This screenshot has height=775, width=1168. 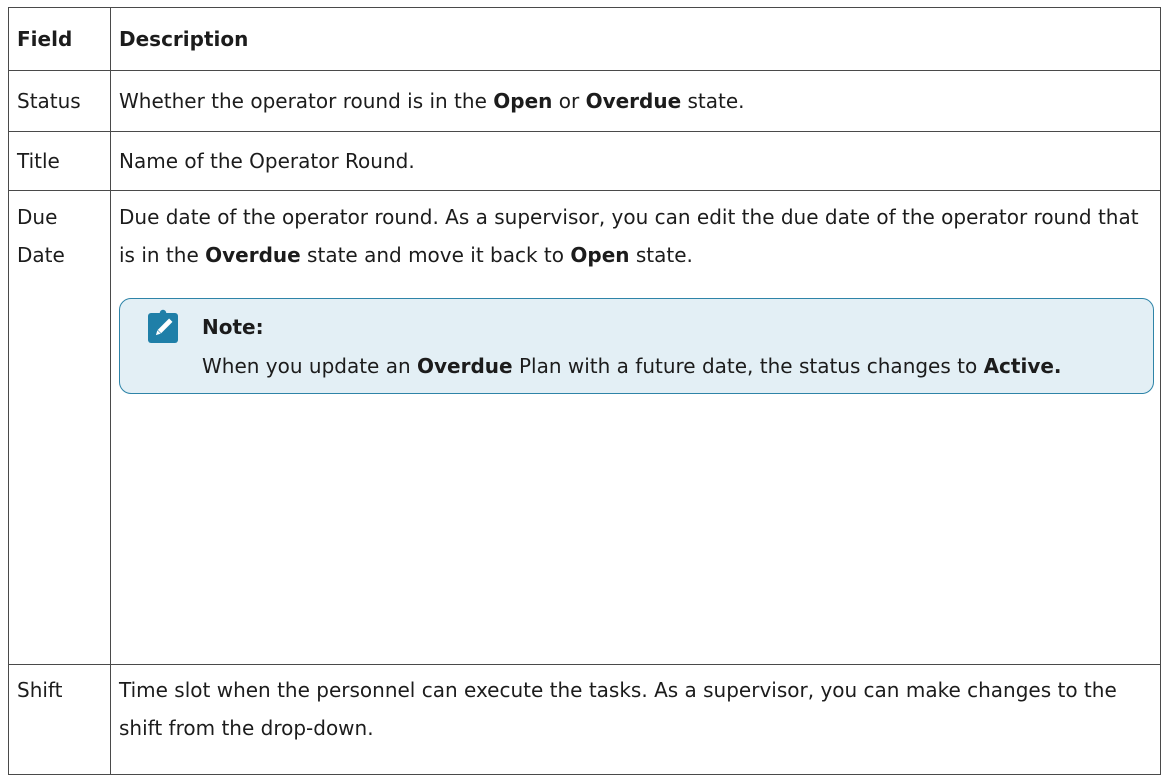 I want to click on field-status: Status, so click(x=59, y=101).